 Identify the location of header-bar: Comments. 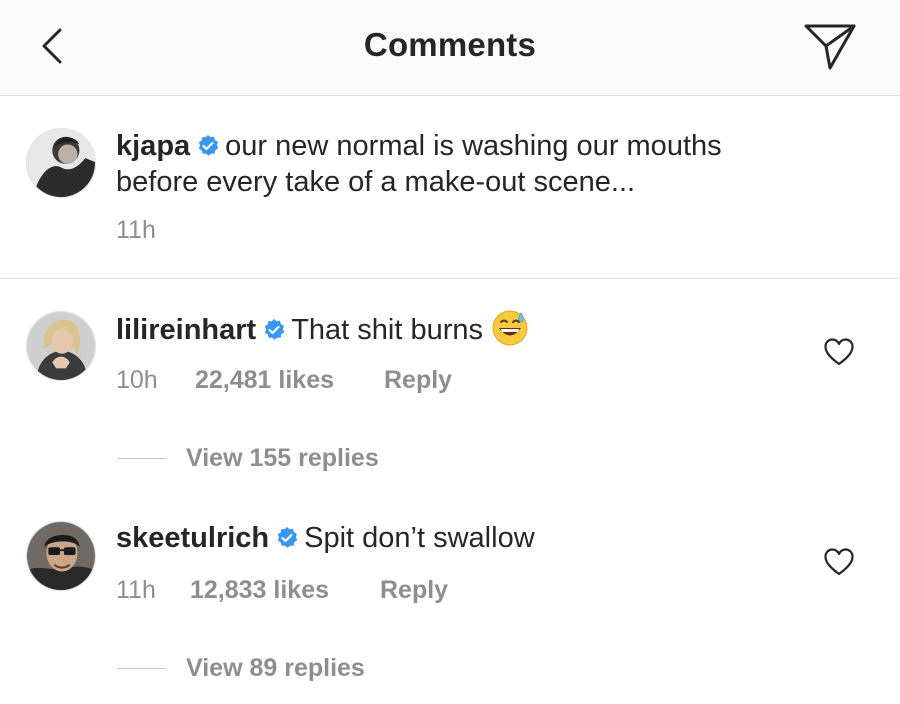
(450, 48).